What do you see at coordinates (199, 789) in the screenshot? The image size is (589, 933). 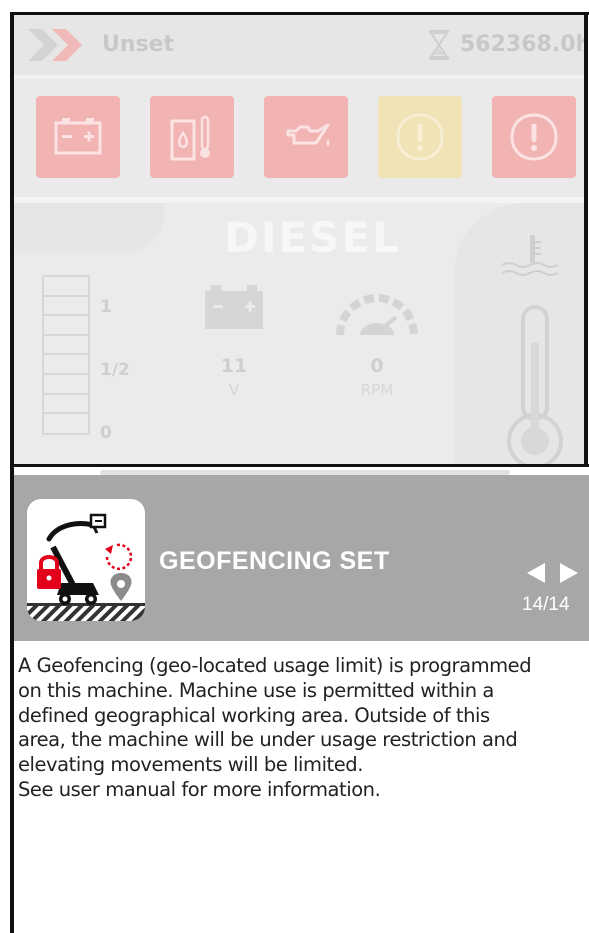 I see `description-line: See user manual for more information.` at bounding box center [199, 789].